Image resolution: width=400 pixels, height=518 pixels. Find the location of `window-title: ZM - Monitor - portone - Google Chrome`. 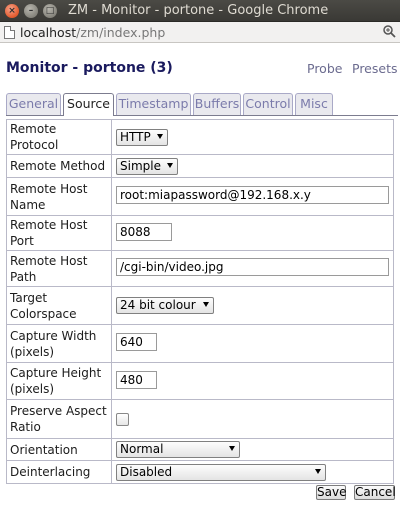

window-title: ZM - Monitor - portone - Google Chrome is located at coordinates (198, 10).